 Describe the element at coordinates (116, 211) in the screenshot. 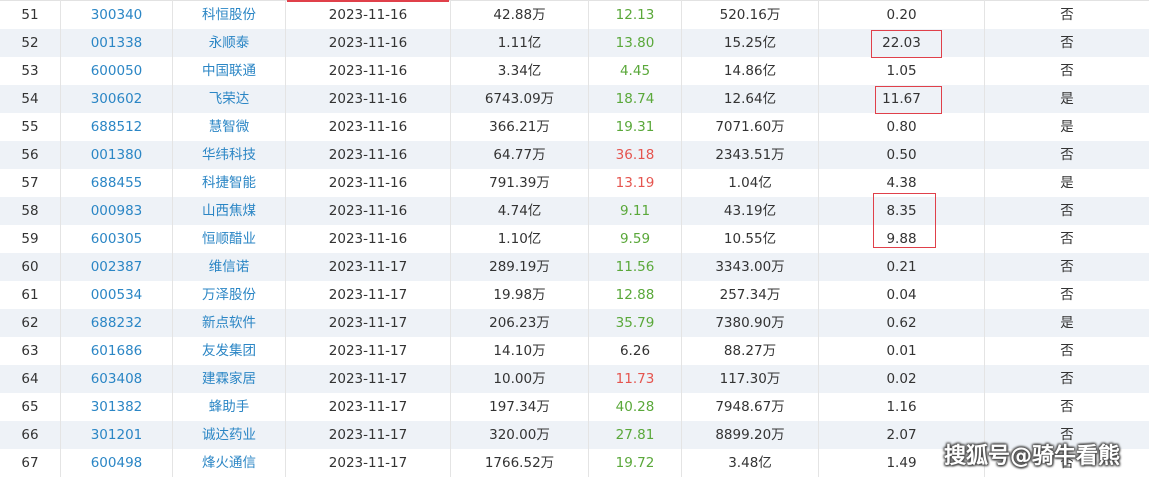

I see `stock-code-link: 000983` at that location.